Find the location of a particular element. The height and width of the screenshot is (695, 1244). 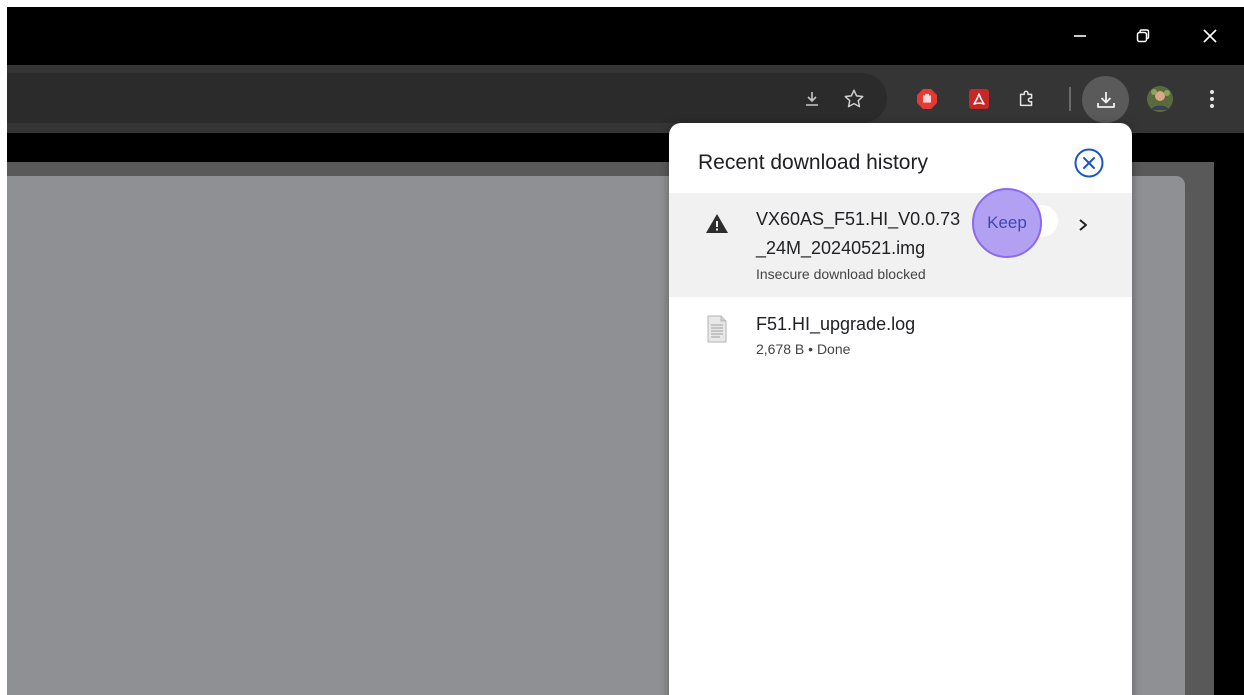

minimize-icon is located at coordinates (1080, 36).